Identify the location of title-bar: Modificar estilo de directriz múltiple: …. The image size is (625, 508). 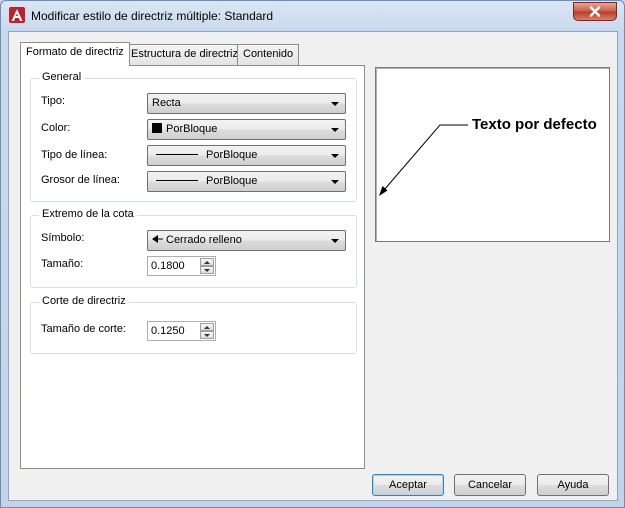
(312, 16).